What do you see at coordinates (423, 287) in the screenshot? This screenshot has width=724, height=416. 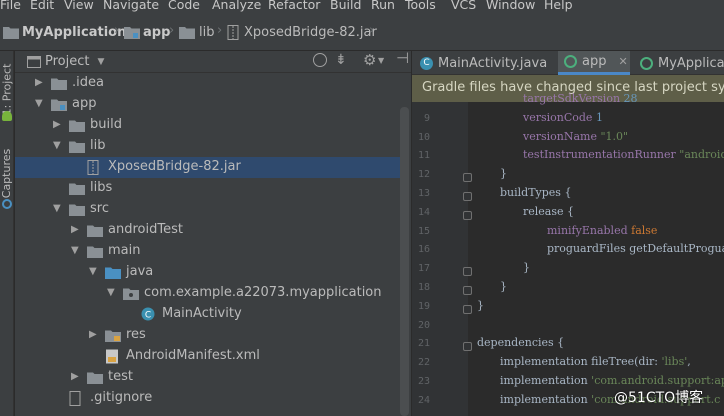 I see `line-number: 18` at bounding box center [423, 287].